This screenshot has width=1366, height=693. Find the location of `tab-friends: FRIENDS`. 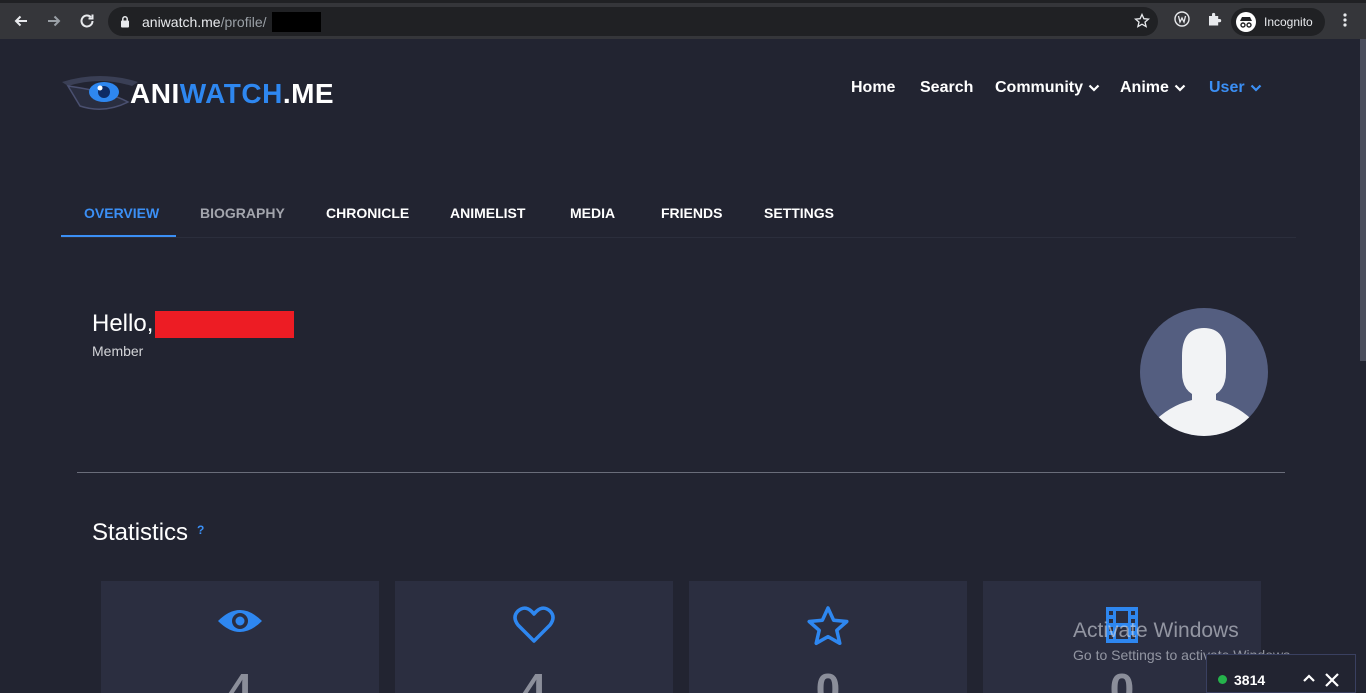

tab-friends: FRIENDS is located at coordinates (691, 213).